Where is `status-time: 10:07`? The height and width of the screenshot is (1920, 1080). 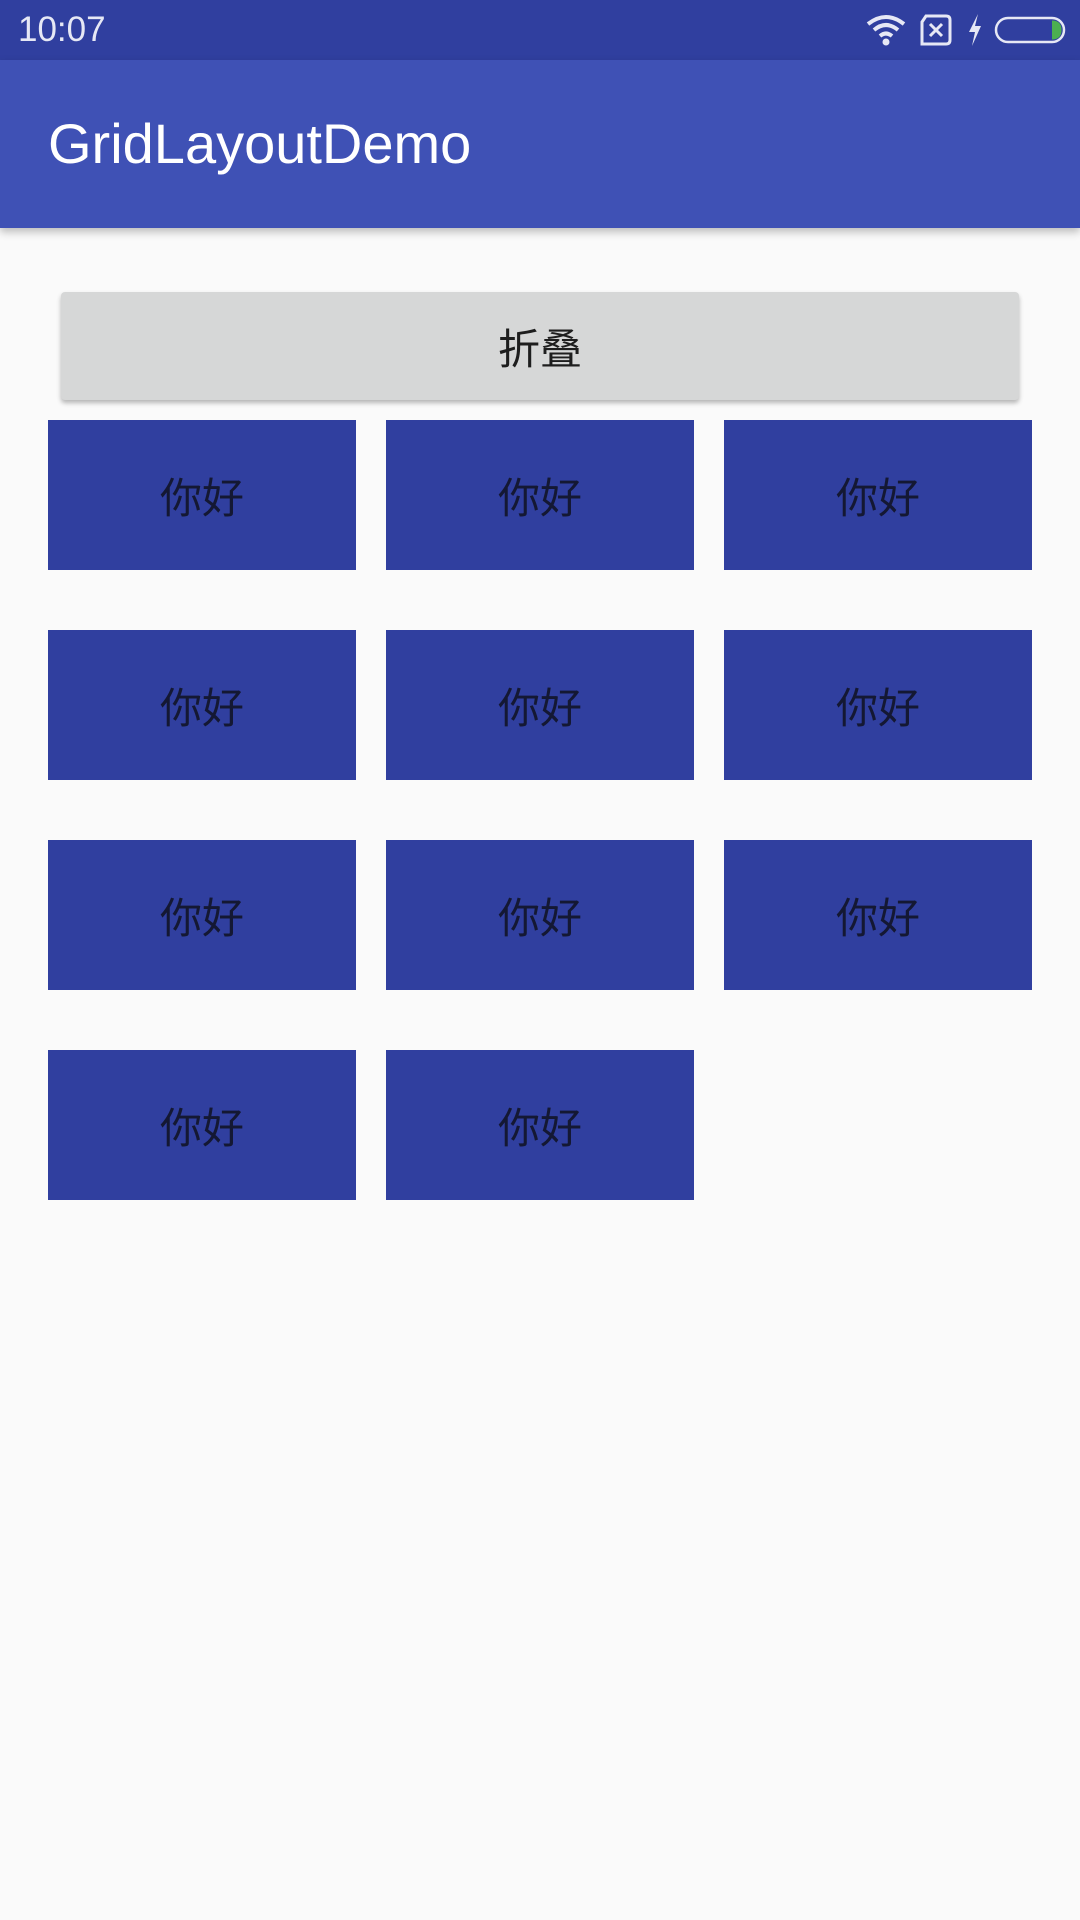
status-time: 10:07 is located at coordinates (62, 29).